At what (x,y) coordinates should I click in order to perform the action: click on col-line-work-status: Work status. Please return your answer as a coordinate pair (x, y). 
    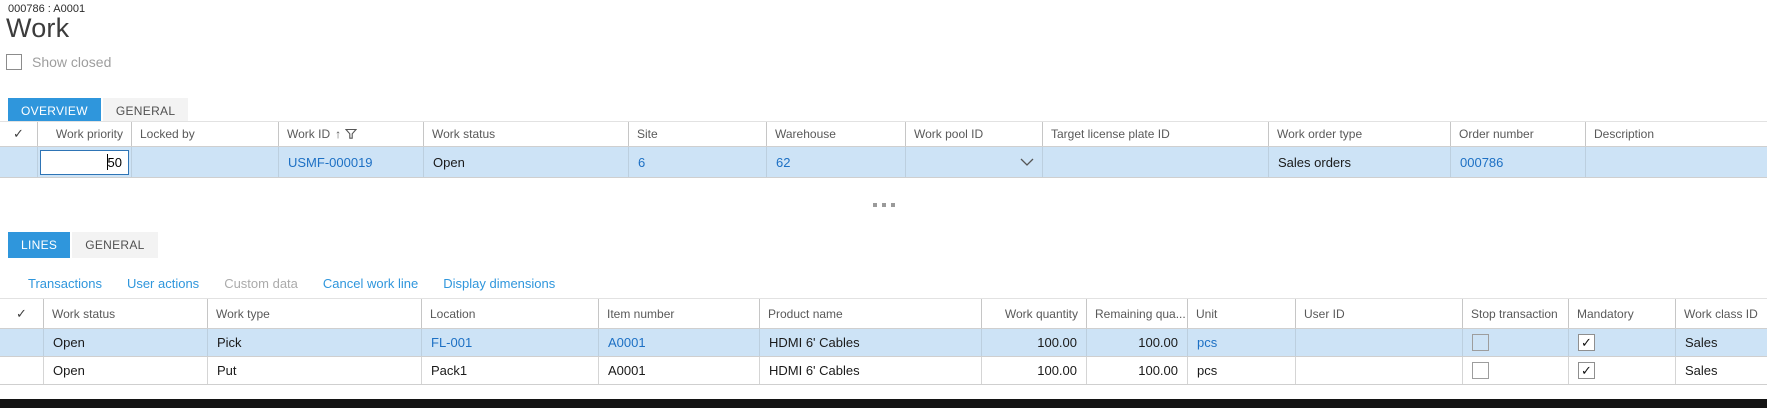
    Looking at the image, I should click on (125, 313).